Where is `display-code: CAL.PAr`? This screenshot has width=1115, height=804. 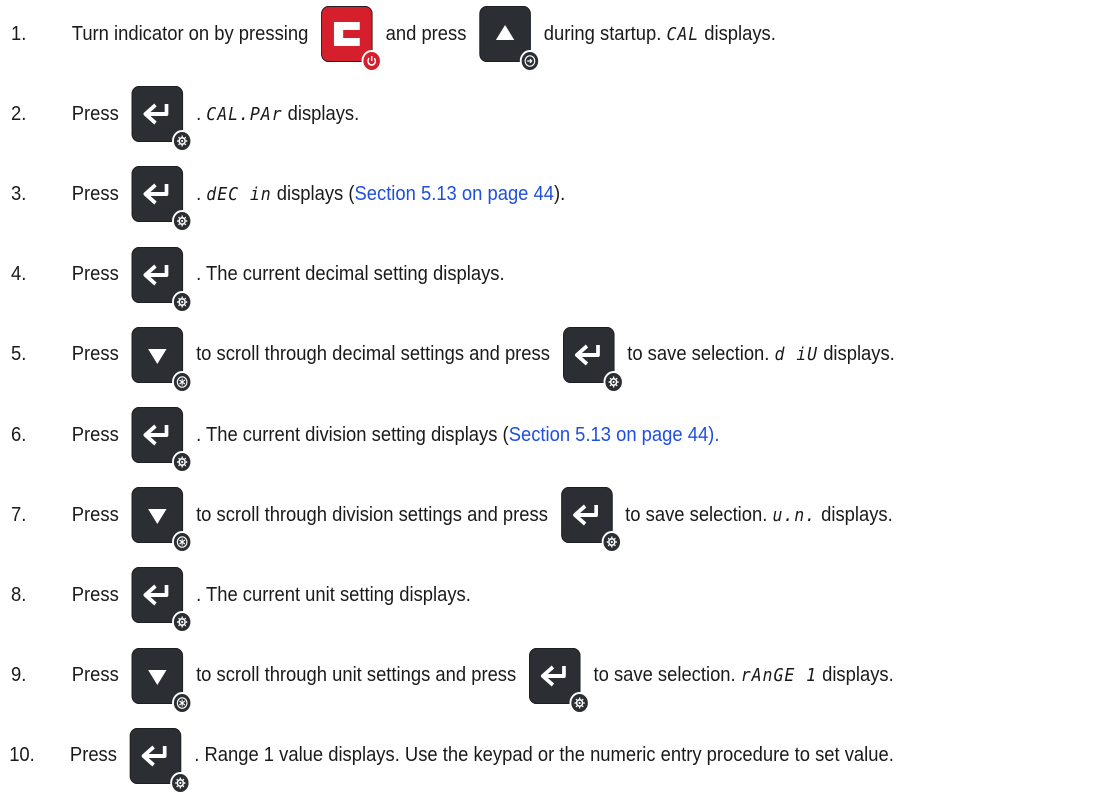
display-code: CAL.PAr is located at coordinates (244, 114).